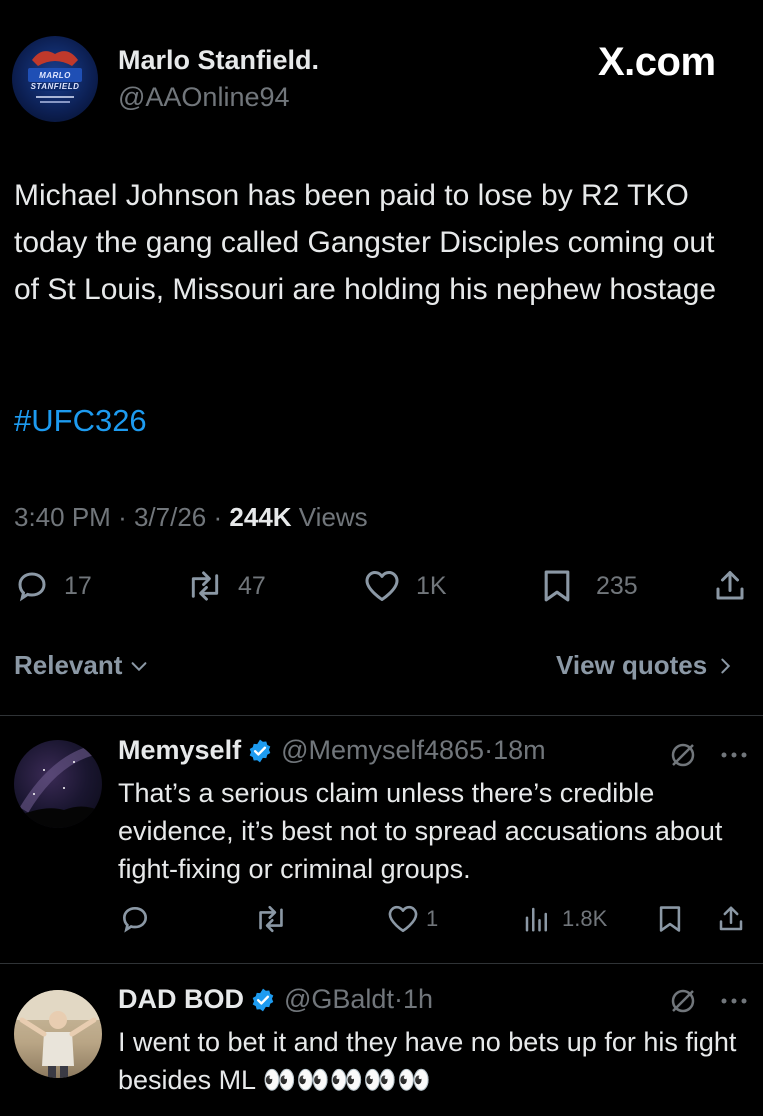  What do you see at coordinates (226, 586) in the screenshot?
I see `repost-button: 47` at bounding box center [226, 586].